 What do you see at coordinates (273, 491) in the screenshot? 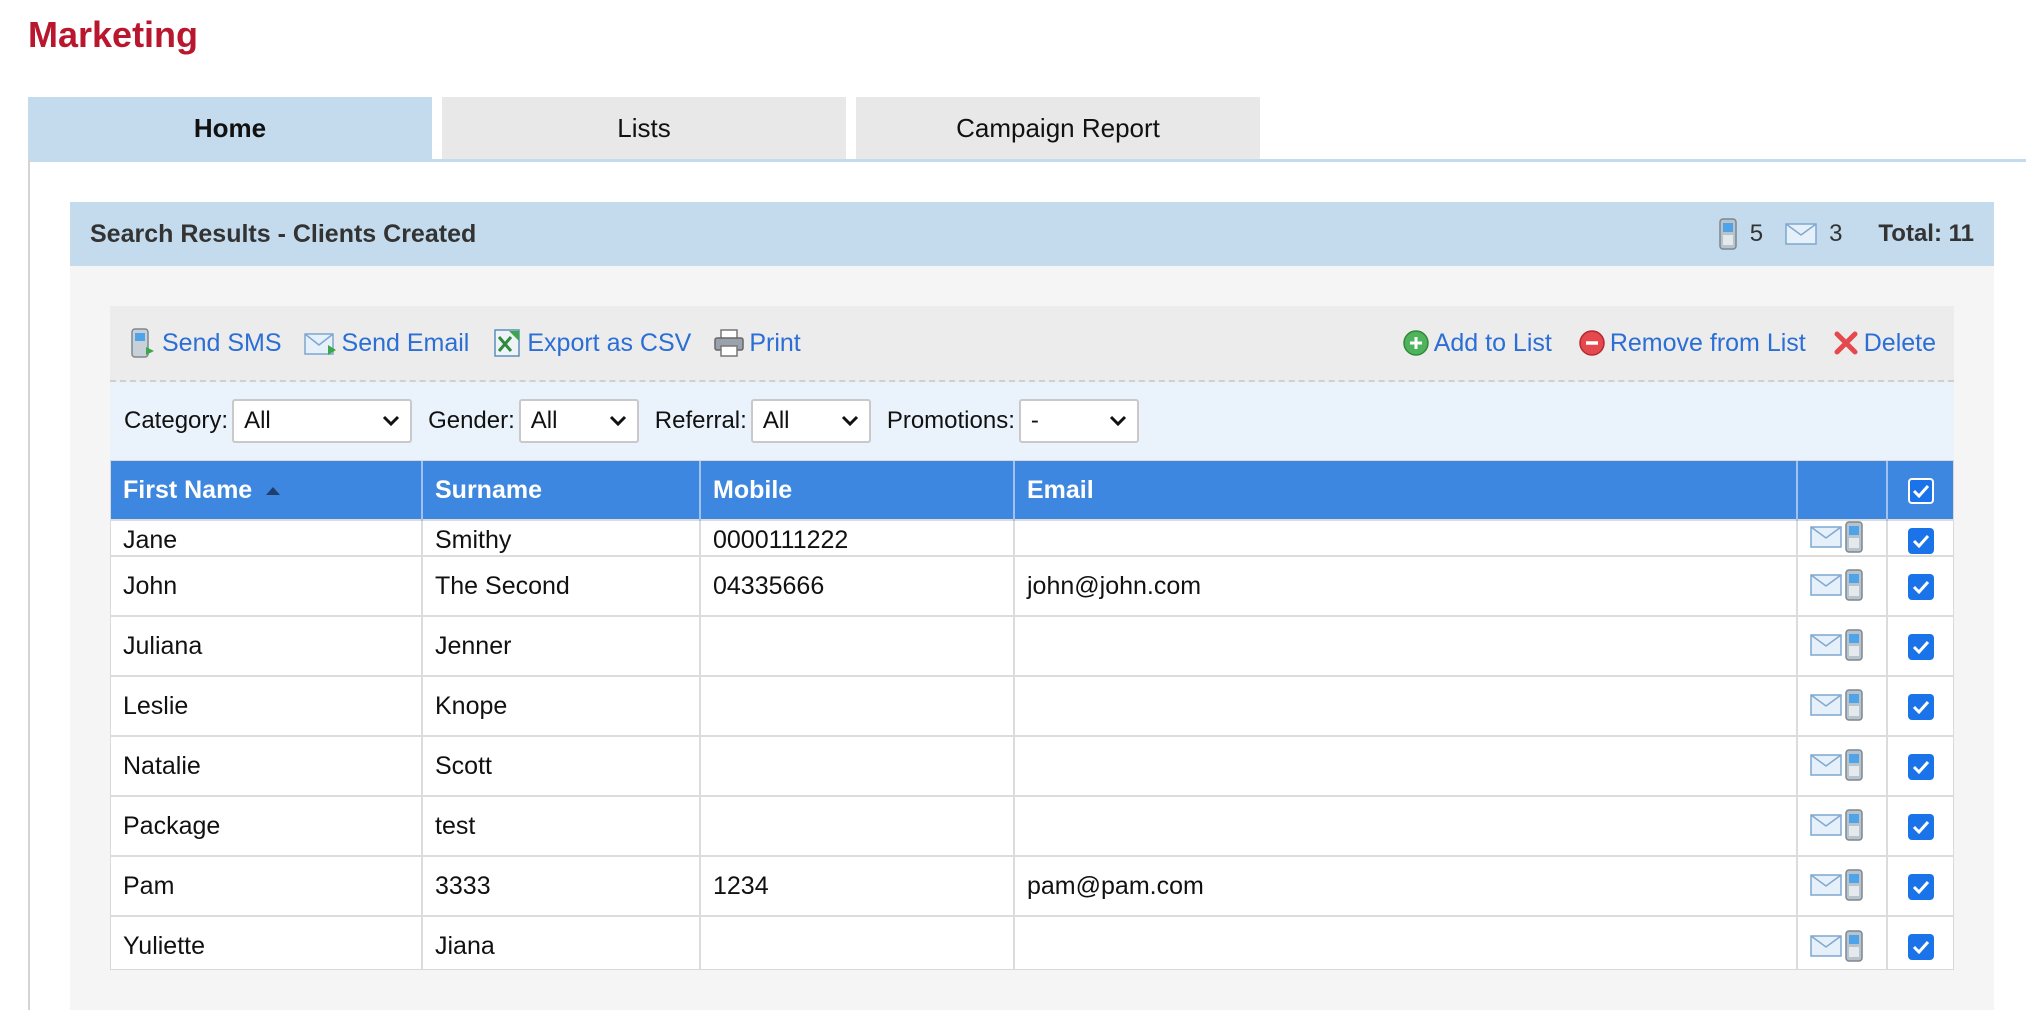
I see `sort-asc-icon` at bounding box center [273, 491].